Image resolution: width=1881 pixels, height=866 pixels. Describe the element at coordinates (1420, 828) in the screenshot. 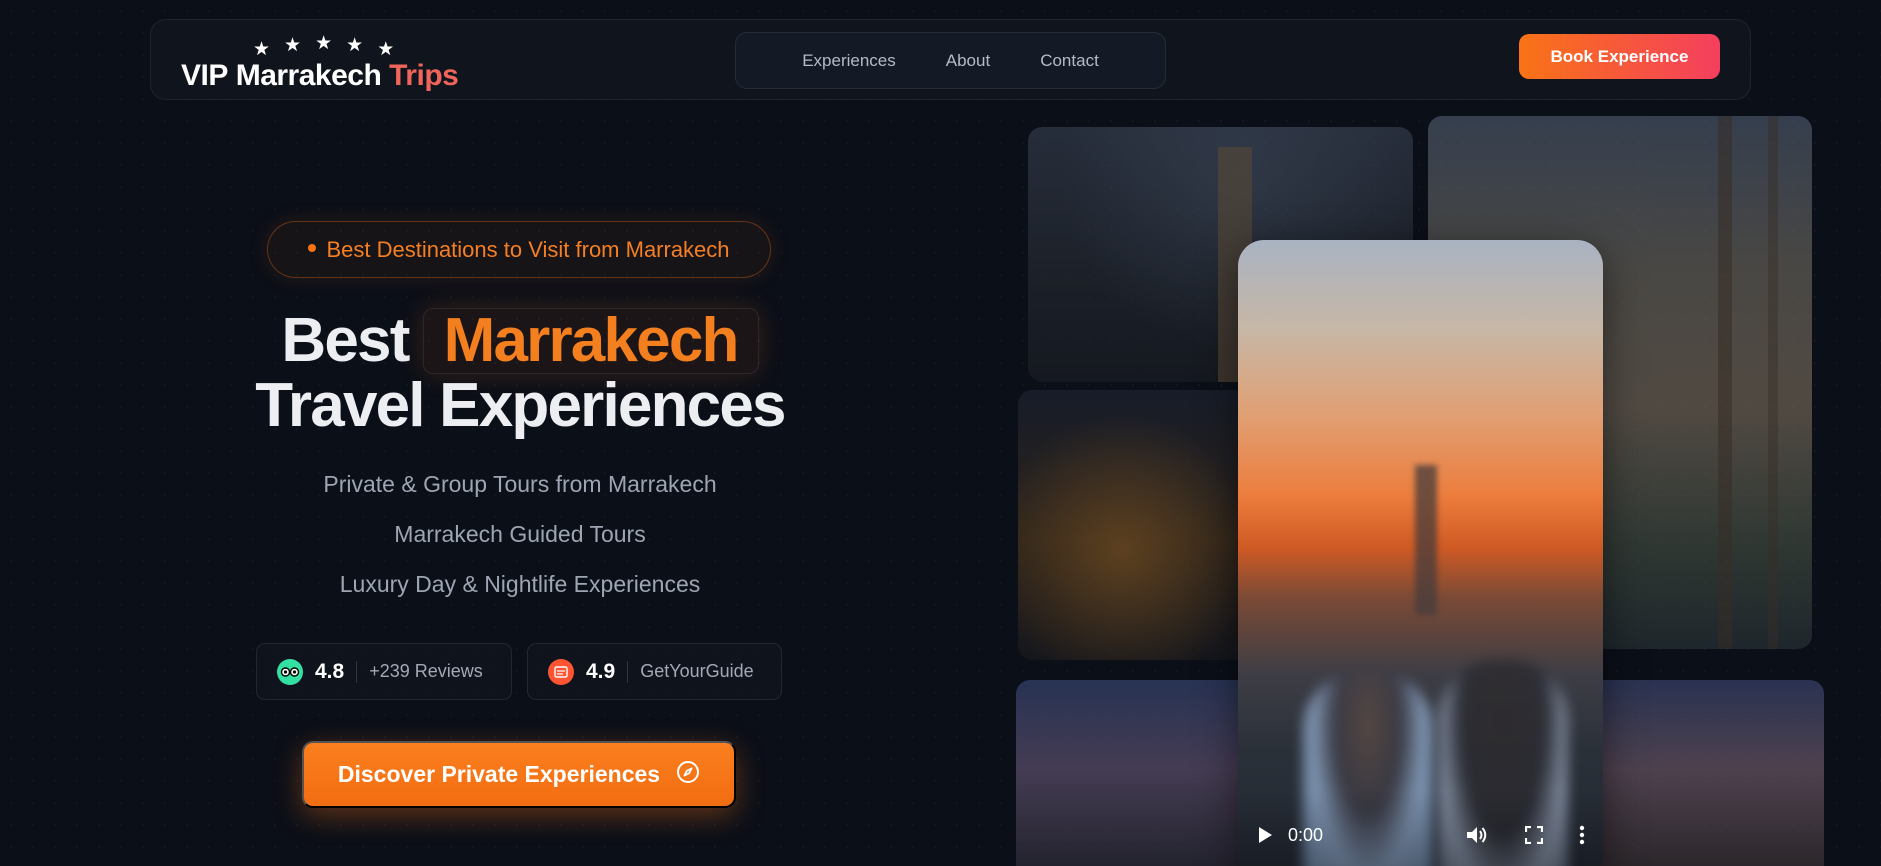

I see `video-controls: 0:00` at that location.